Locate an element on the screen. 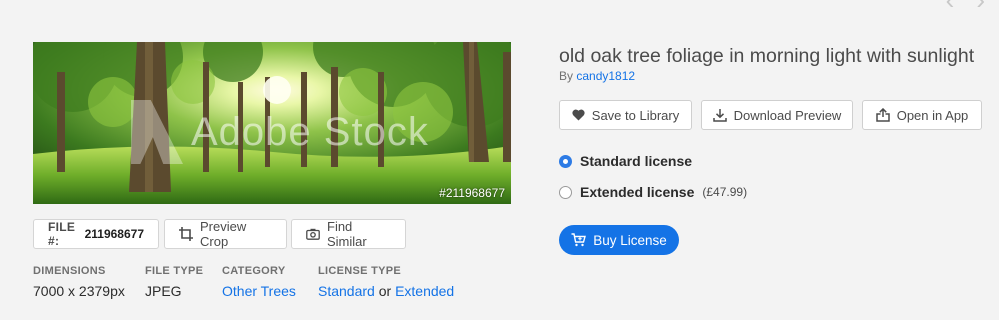 This screenshot has height=320, width=999. license-type-key: LICENSE TYPE is located at coordinates (360, 271).